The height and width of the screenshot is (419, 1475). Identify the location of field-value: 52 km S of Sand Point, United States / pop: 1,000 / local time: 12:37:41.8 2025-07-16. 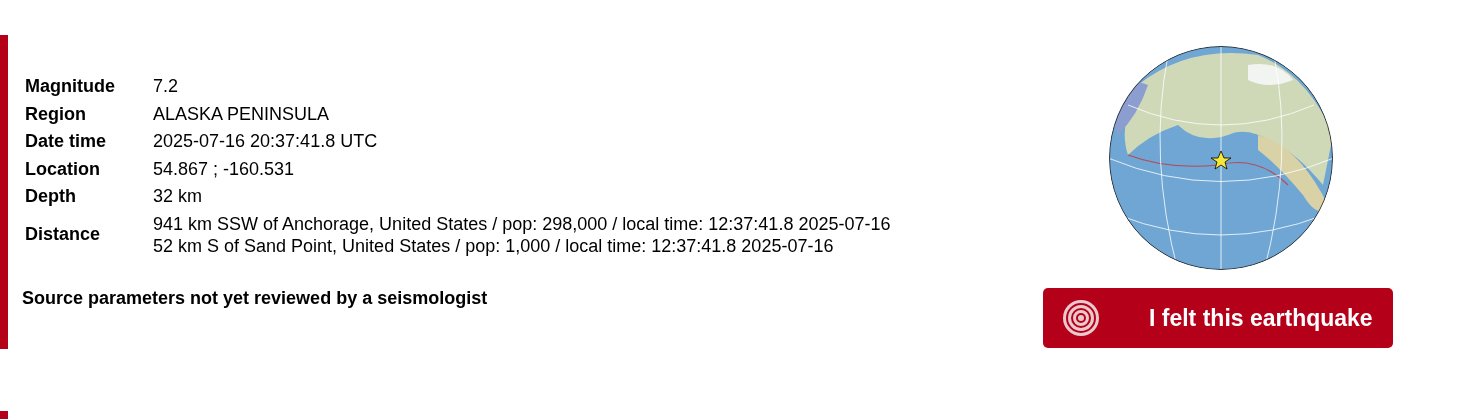
(494, 245).